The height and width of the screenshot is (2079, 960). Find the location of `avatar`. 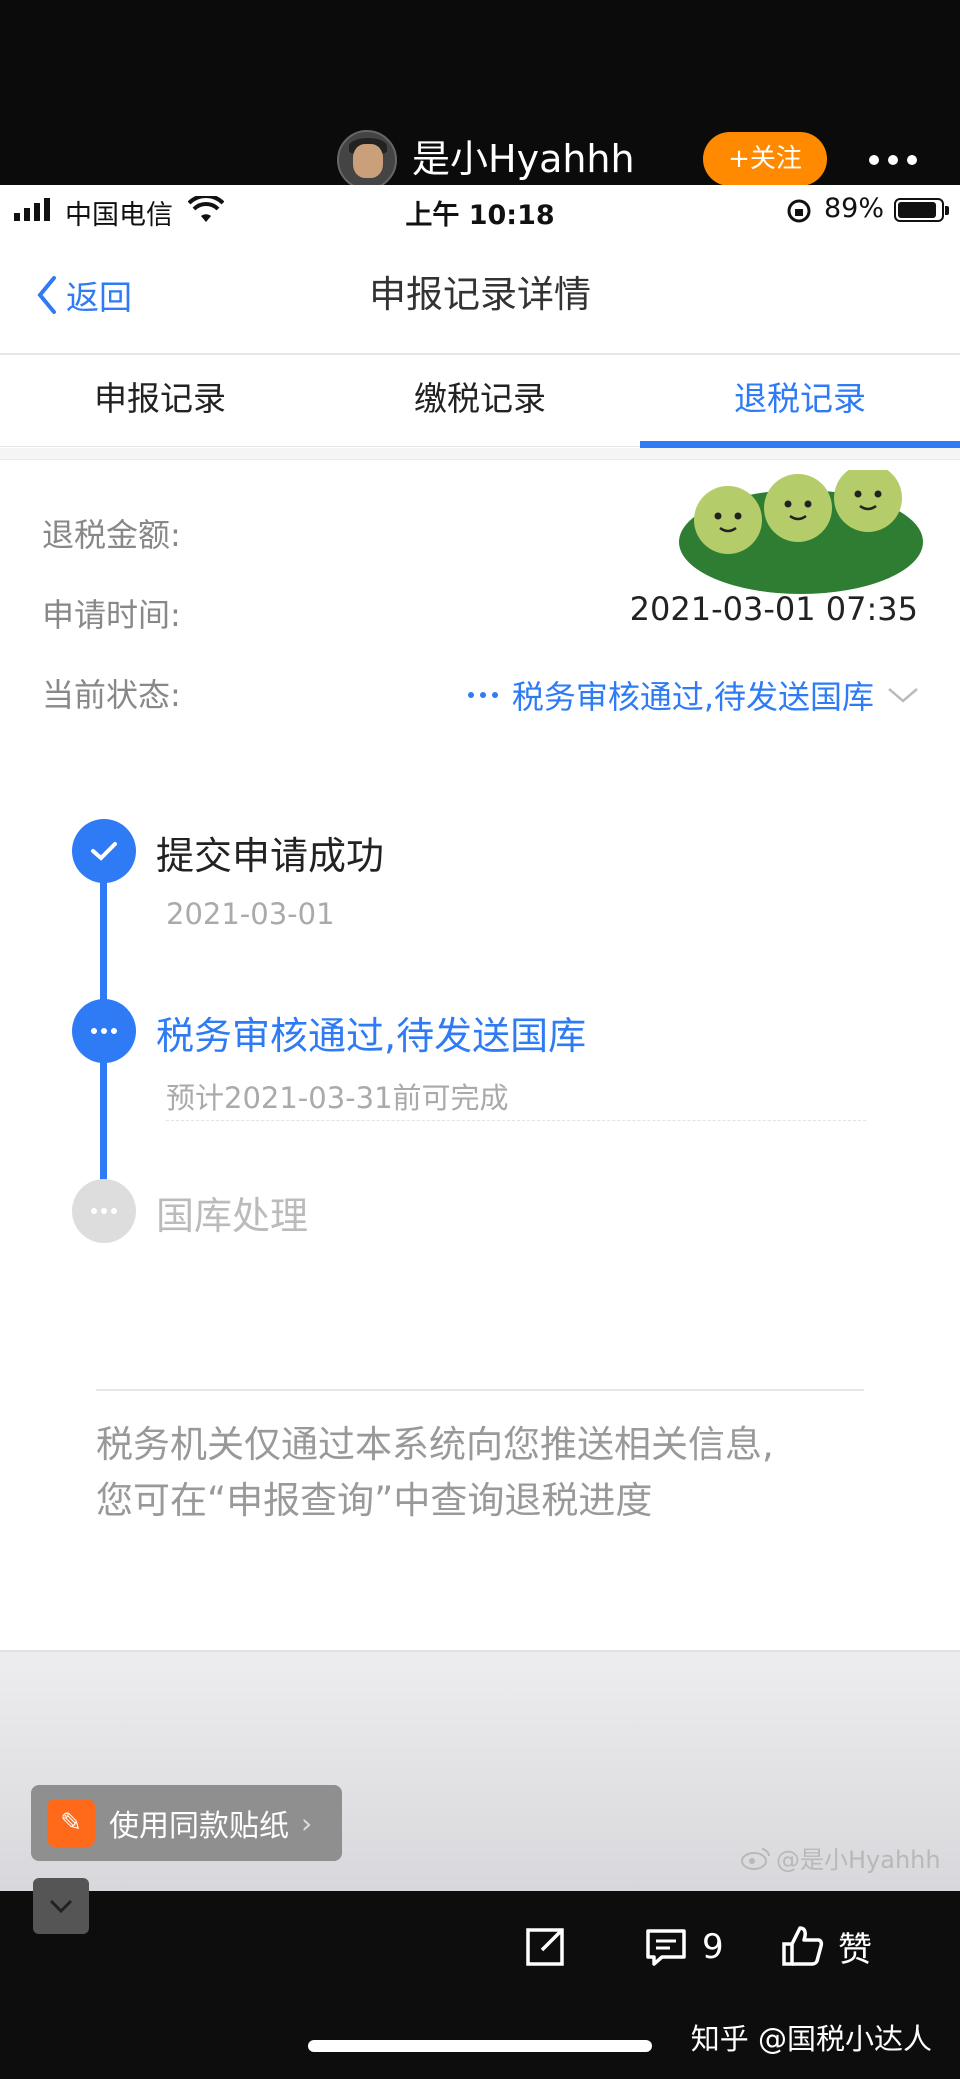

avatar is located at coordinates (367, 160).